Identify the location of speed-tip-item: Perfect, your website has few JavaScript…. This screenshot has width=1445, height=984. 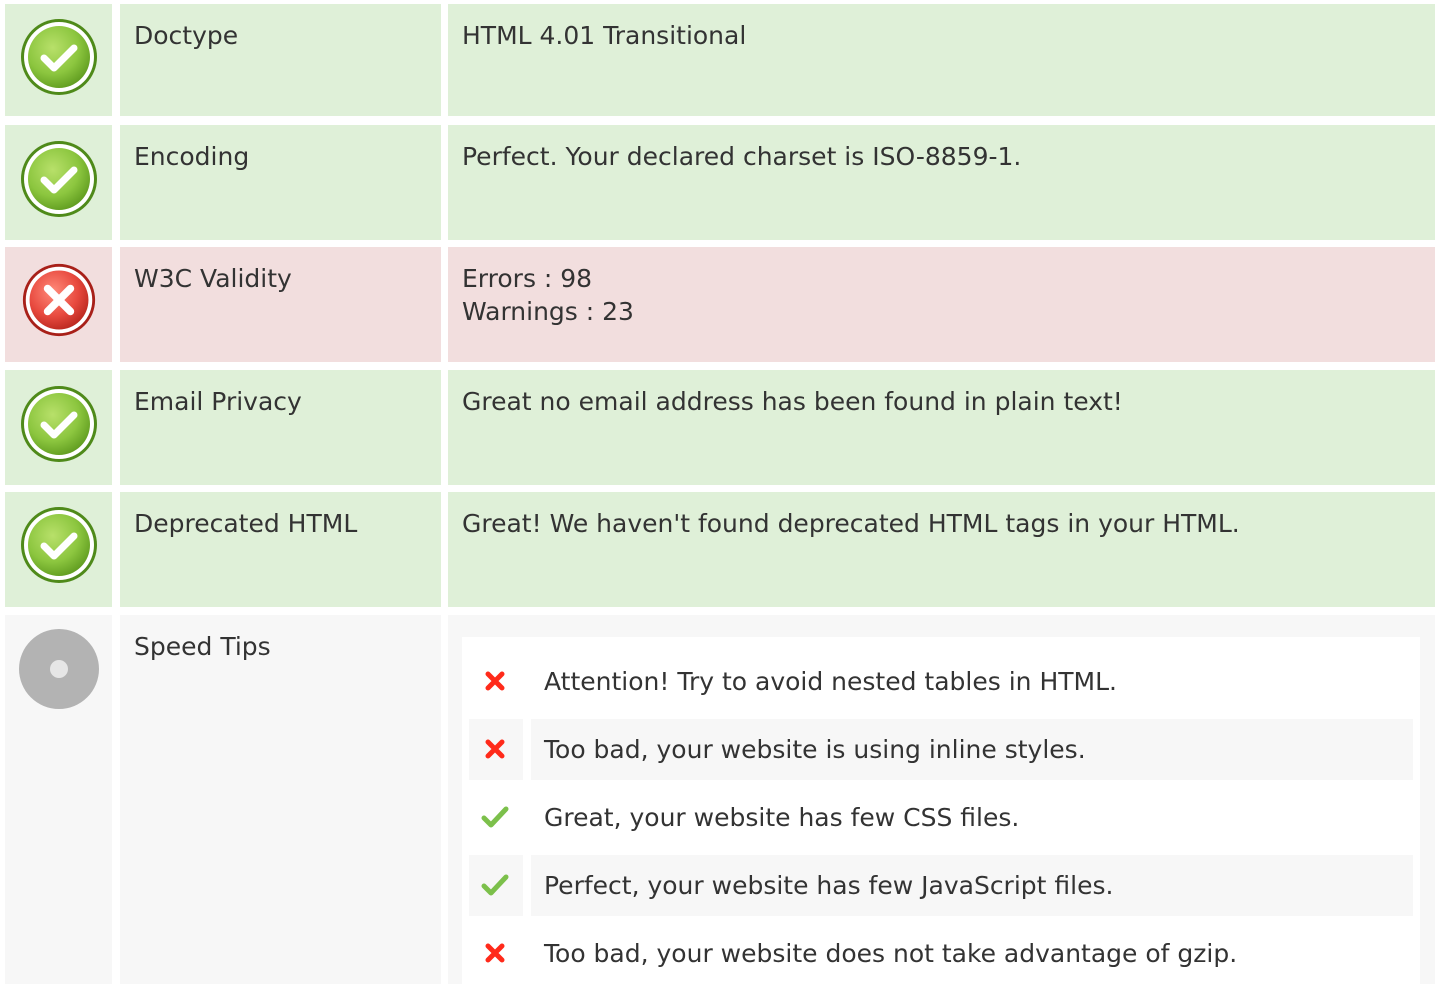
(941, 885).